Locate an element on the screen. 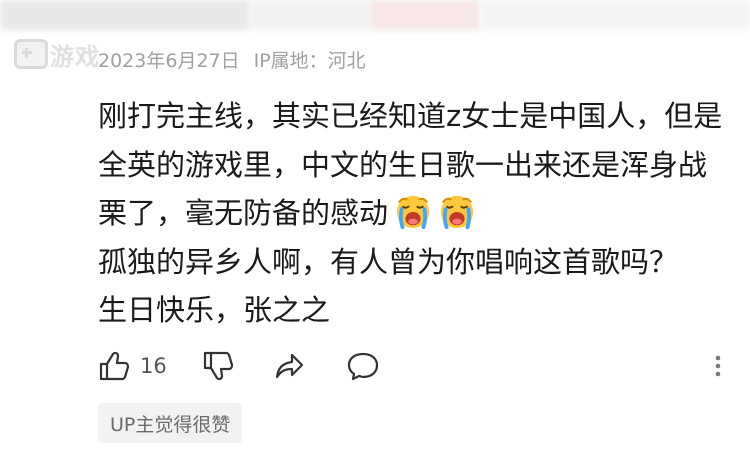 Image resolution: width=750 pixels, height=451 pixels. comment-line: 生日快乐，张之之 is located at coordinates (214, 310).